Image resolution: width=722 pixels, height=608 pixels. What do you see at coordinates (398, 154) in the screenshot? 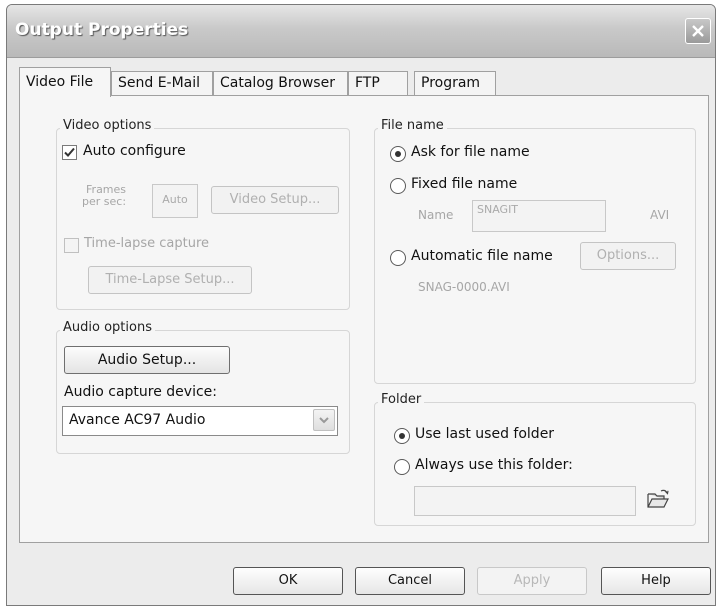
I see `ask-for-file-name-radio` at bounding box center [398, 154].